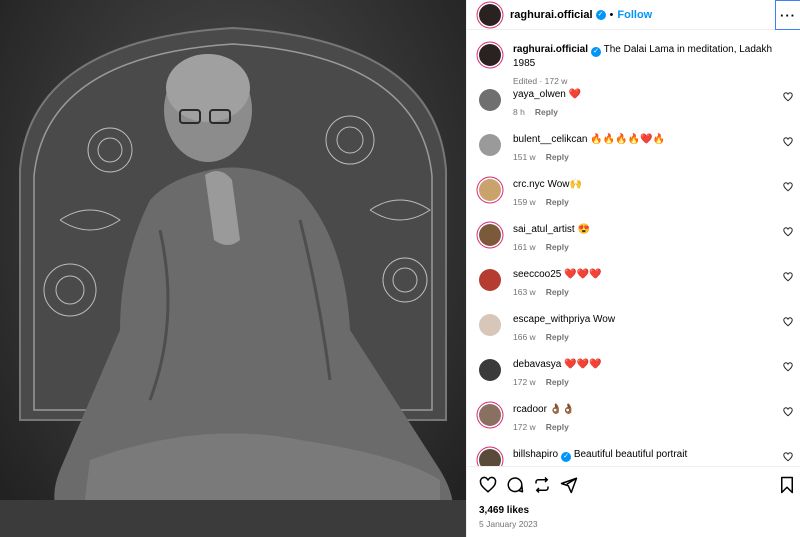  What do you see at coordinates (524, 202) in the screenshot?
I see `comment-time: 159 w` at bounding box center [524, 202].